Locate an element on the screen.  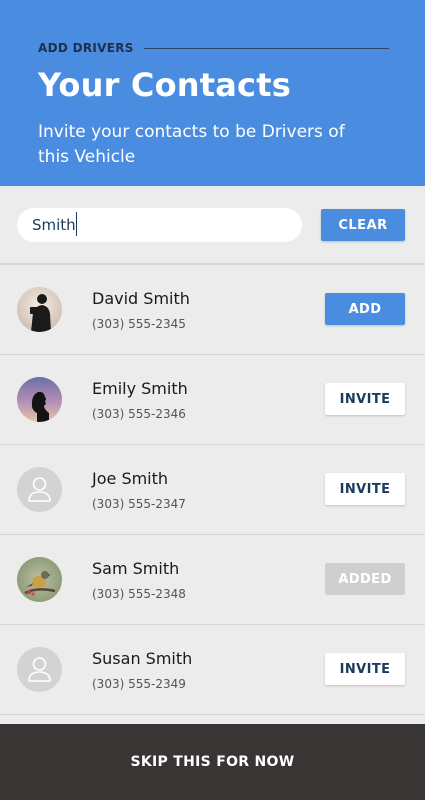
contact-name: Sam Smith is located at coordinates (136, 568).